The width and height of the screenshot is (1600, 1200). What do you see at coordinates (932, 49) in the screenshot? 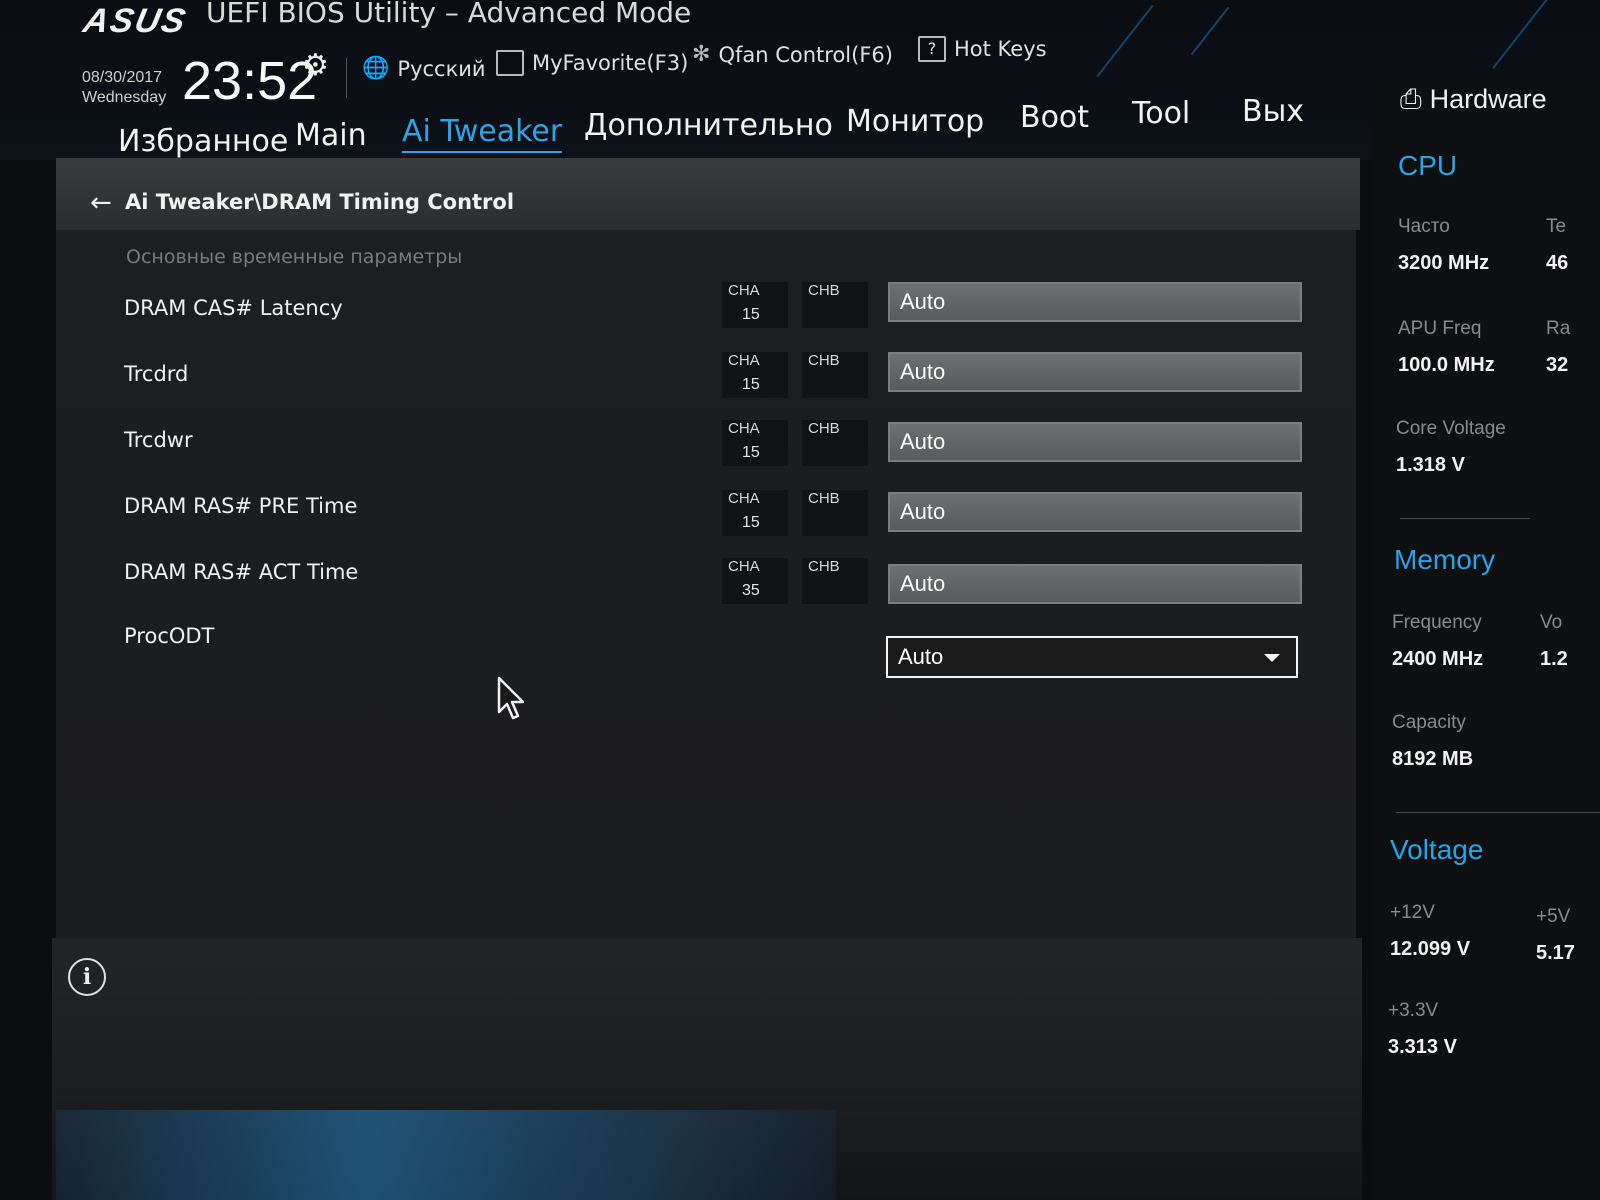
I see `help-icon: ?` at bounding box center [932, 49].